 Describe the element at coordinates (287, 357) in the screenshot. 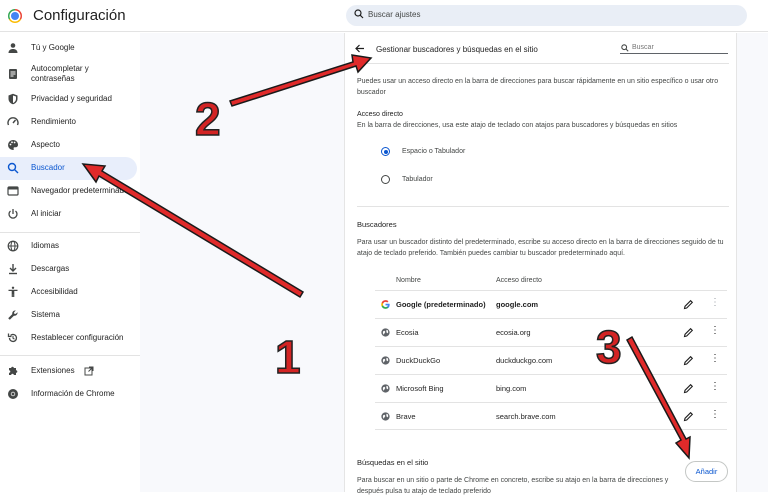

I see `annotation-number-1: 1` at that location.